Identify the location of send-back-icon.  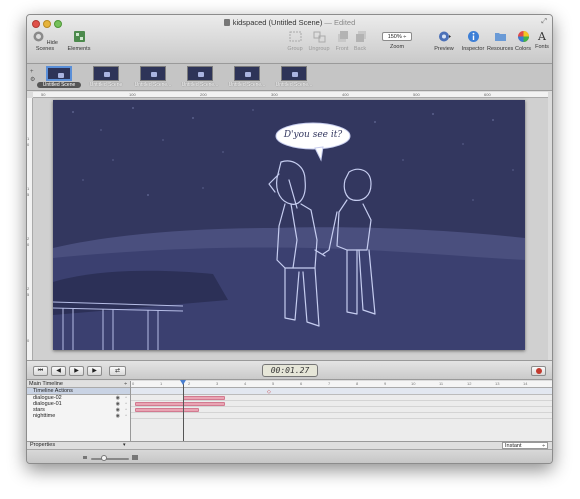
(360, 36).